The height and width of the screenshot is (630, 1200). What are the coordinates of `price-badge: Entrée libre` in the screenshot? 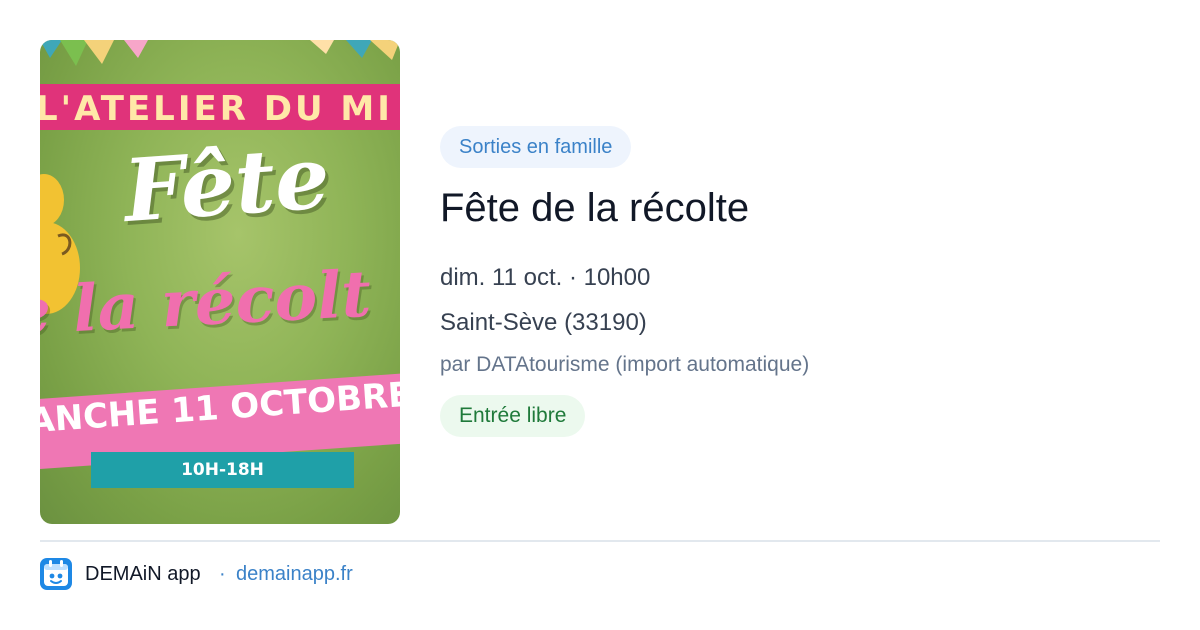 It's located at (513, 416).